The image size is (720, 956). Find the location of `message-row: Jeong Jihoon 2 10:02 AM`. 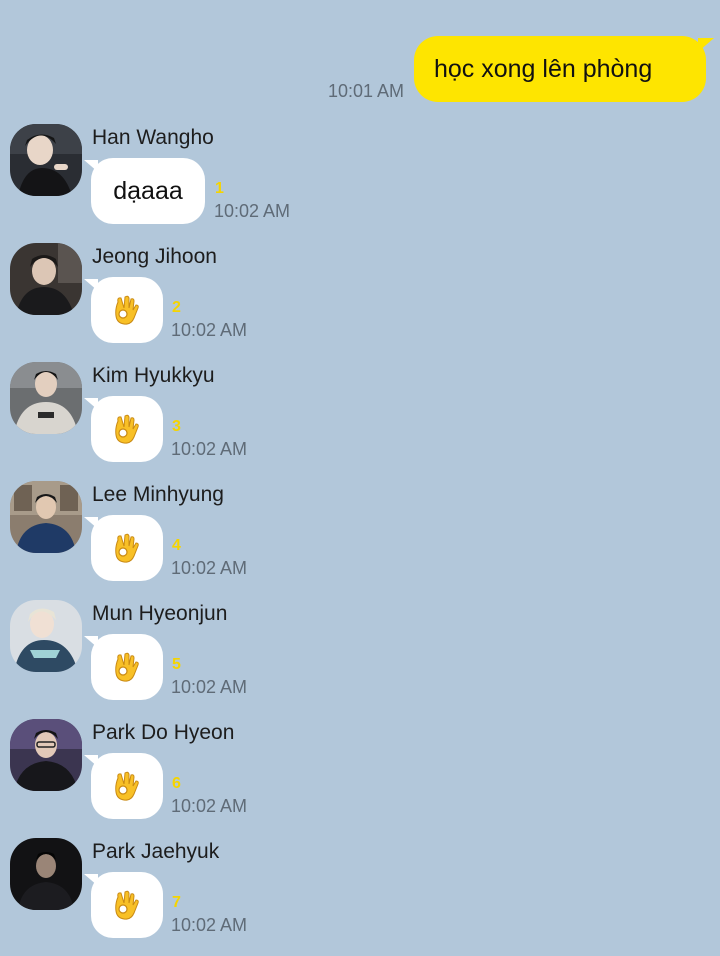

message-row: Jeong Jihoon 2 10:02 AM is located at coordinates (360, 302).